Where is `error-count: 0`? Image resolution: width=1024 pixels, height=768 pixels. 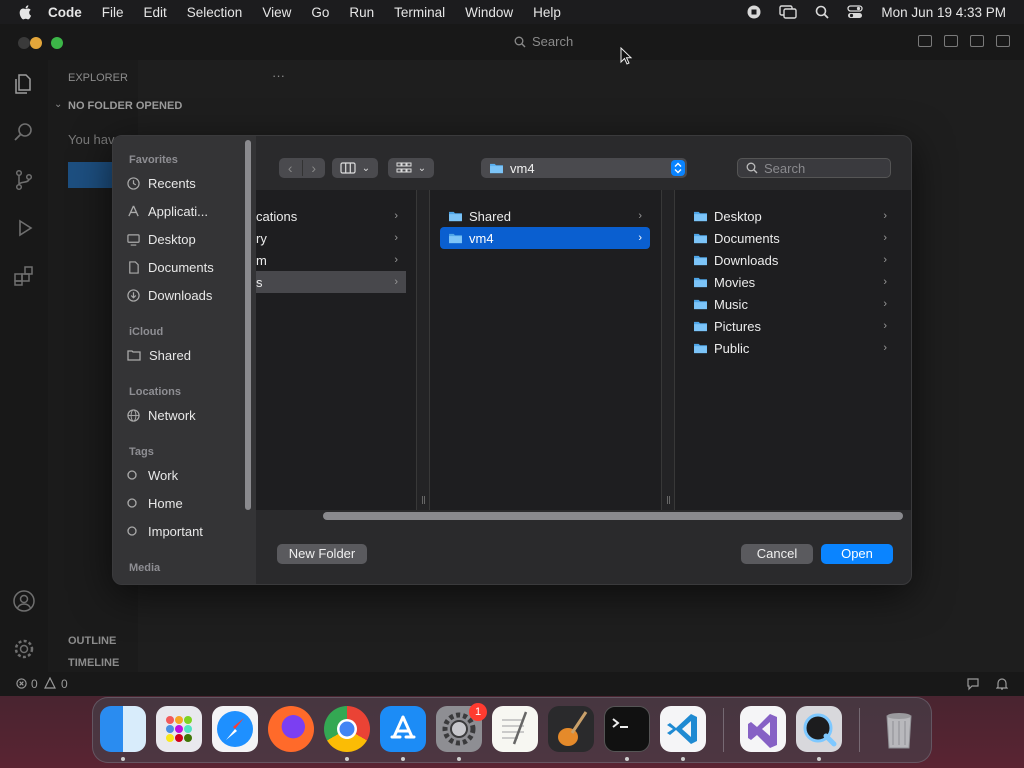 error-count: 0 is located at coordinates (34, 684).